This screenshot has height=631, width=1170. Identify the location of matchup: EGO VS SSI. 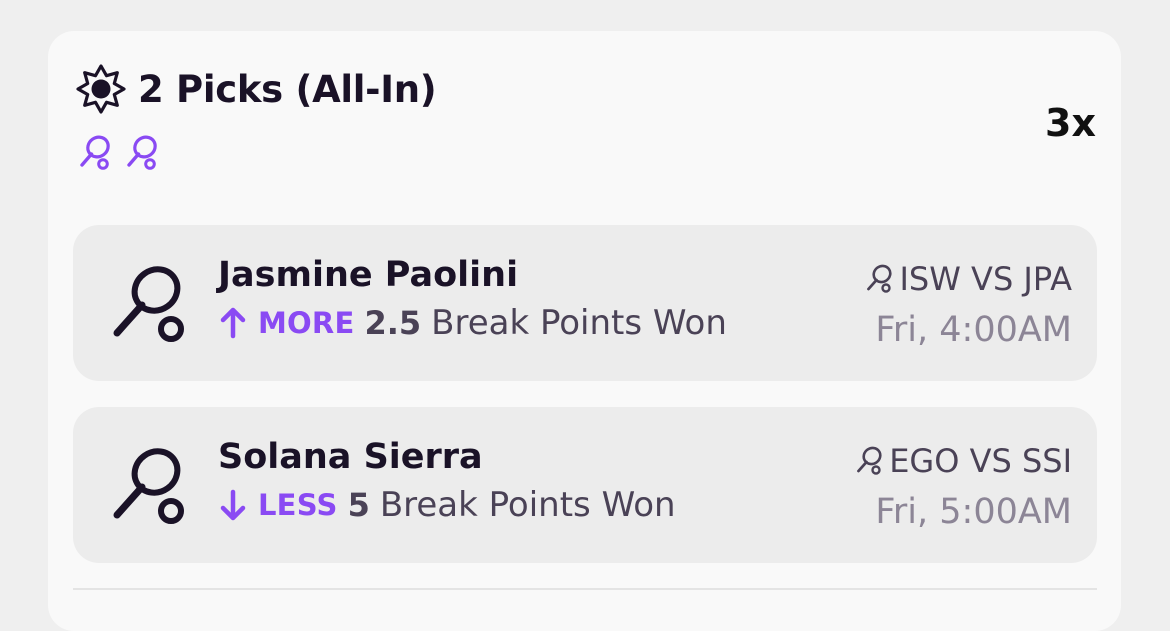
(963, 461).